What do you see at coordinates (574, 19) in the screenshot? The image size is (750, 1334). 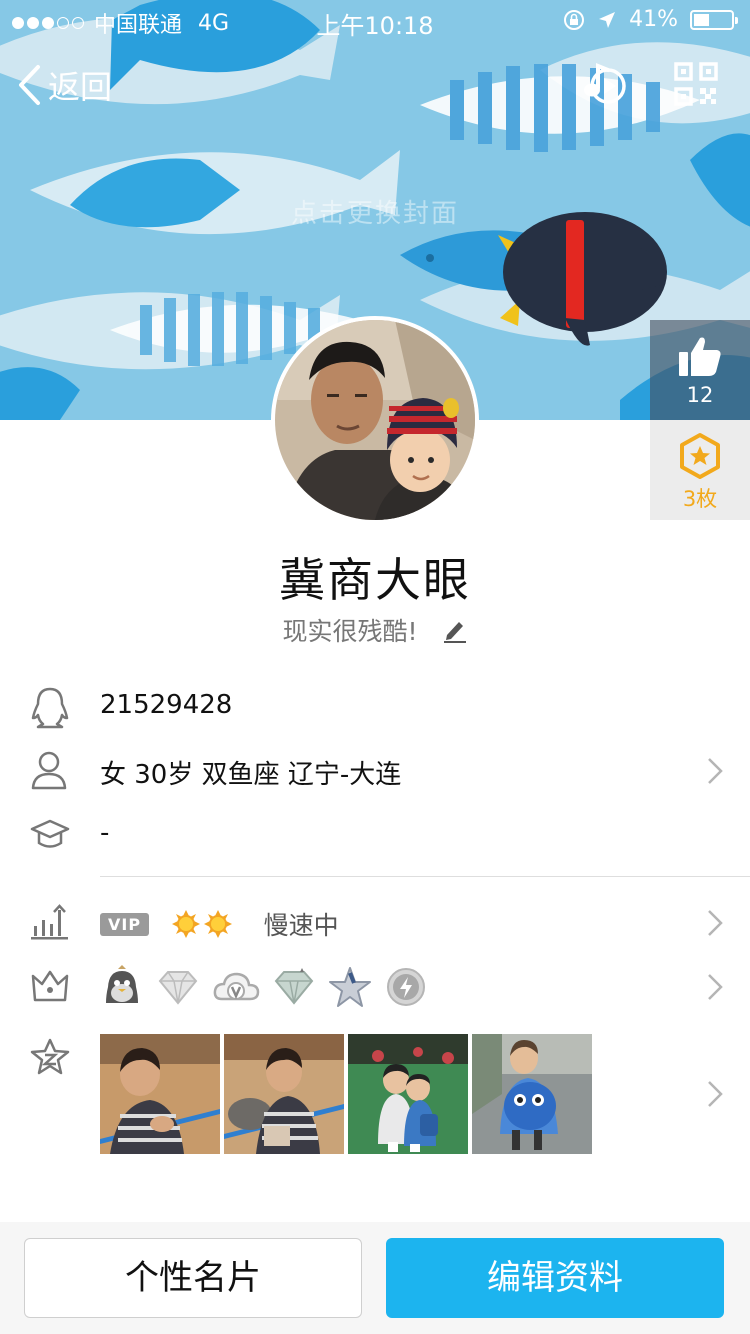 I see `rotation-lock-icon` at bounding box center [574, 19].